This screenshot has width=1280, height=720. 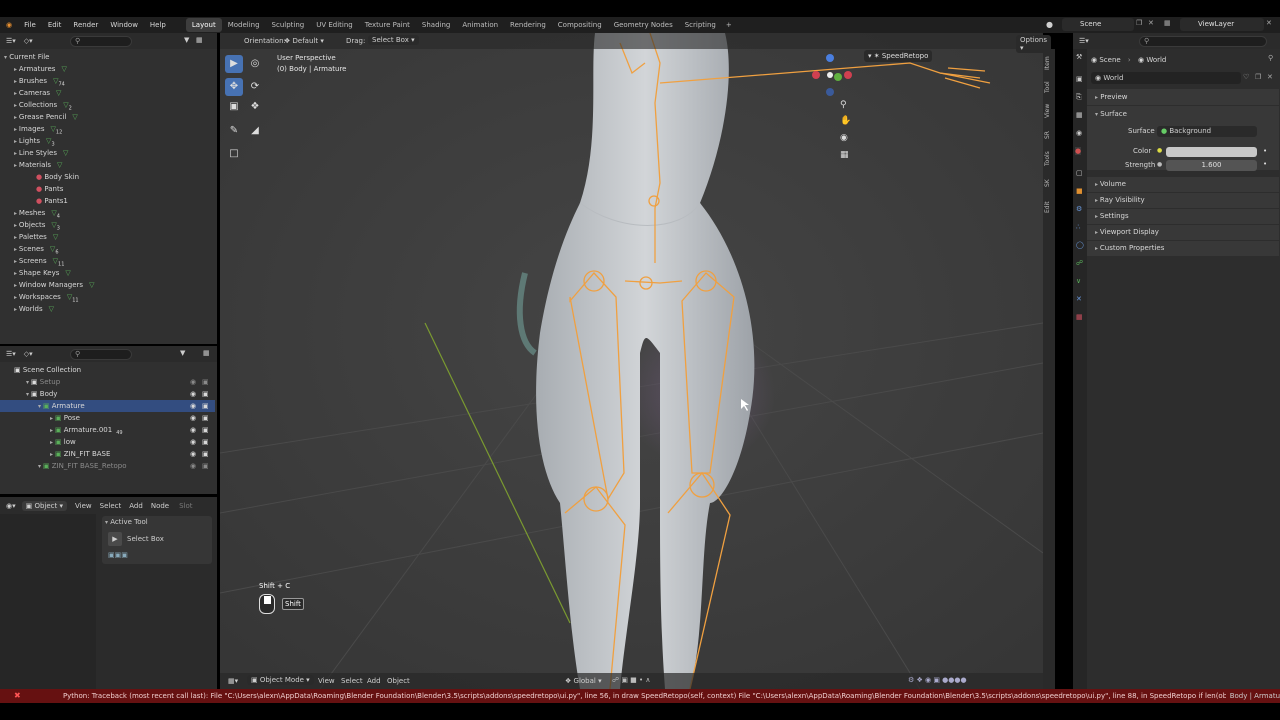 I want to click on data-tab-icon: ∨, so click(x=1078, y=281).